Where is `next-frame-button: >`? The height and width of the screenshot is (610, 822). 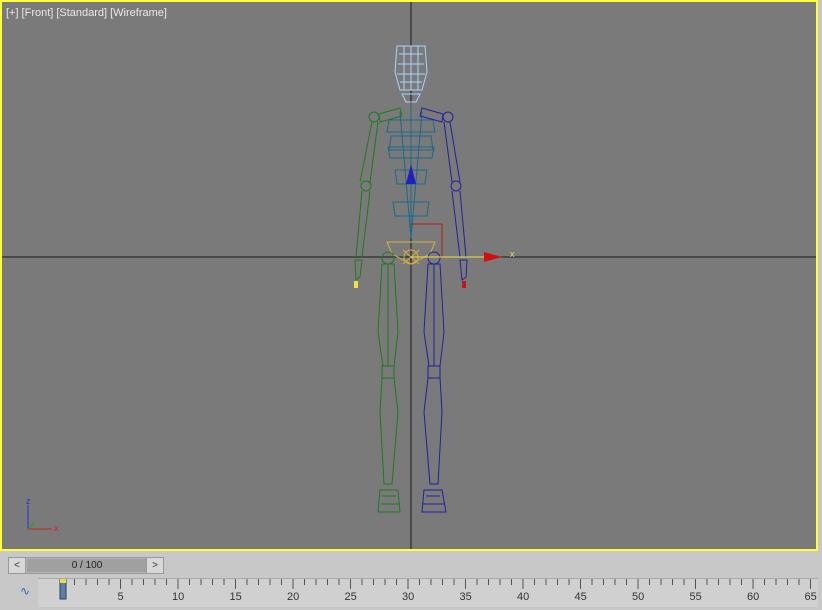
next-frame-button: > is located at coordinates (154, 565).